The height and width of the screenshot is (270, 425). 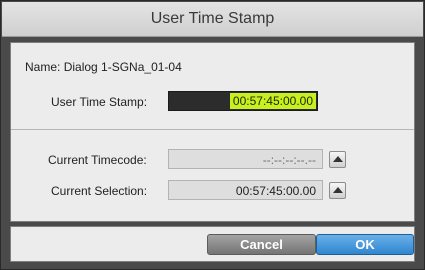 What do you see at coordinates (43, 67) in the screenshot?
I see `name-label: Name:` at bounding box center [43, 67].